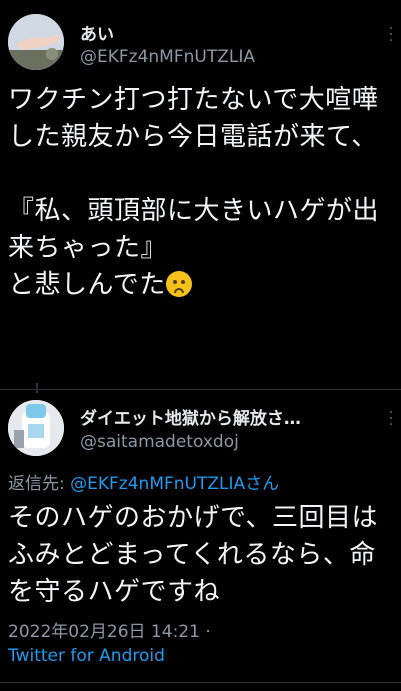 This screenshot has height=691, width=401. Describe the element at coordinates (159, 442) in the screenshot. I see `user-handle: @saitamadetoxdoj` at that location.